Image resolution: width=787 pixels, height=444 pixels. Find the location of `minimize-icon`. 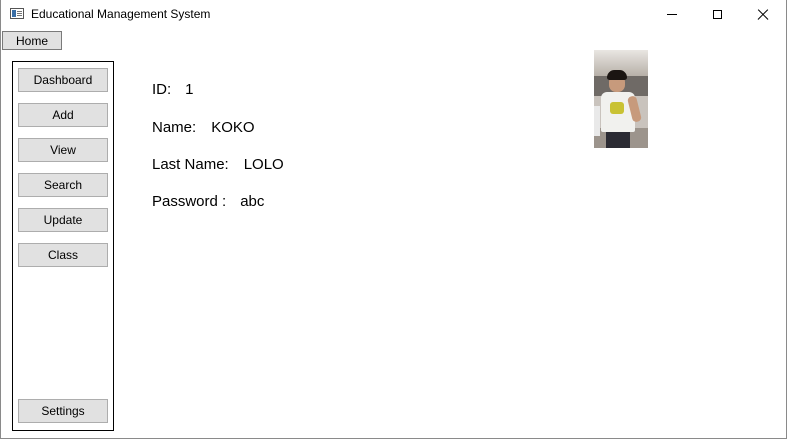

minimize-icon is located at coordinates (672, 14).